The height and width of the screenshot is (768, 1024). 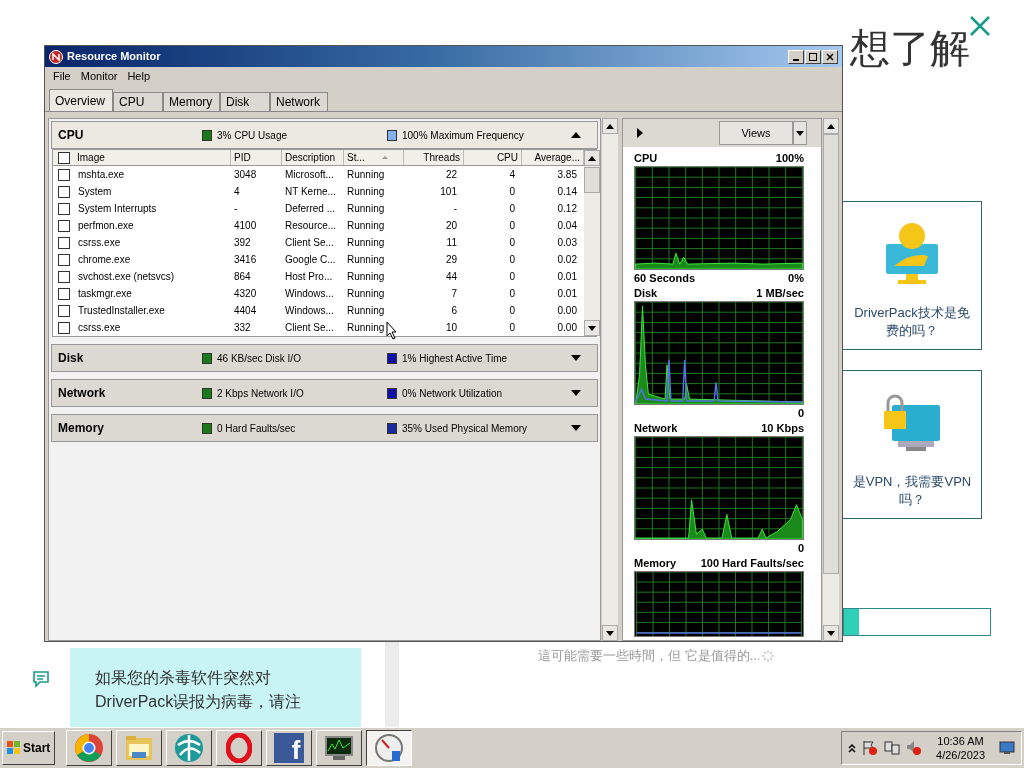 I want to click on graph-time-label: 60 Seconds, so click(x=665, y=278).